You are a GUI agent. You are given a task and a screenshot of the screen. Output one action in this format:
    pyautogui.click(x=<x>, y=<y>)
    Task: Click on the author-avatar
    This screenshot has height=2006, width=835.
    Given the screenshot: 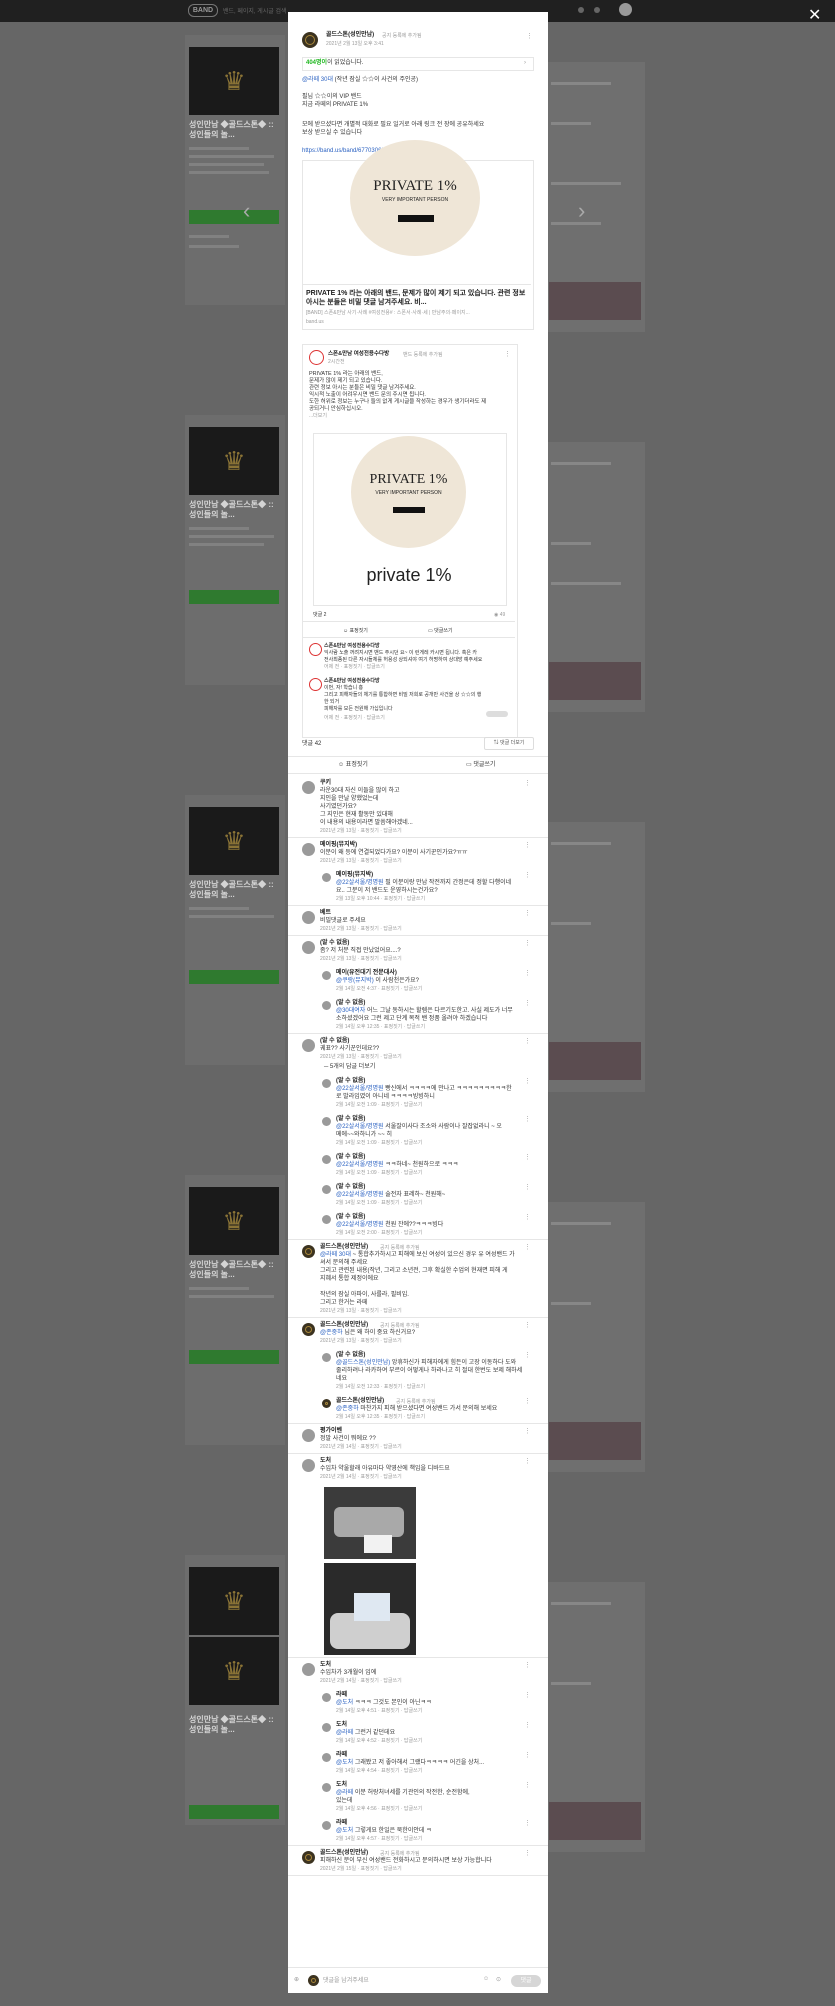 What is the action you would take?
    pyautogui.click(x=310, y=40)
    